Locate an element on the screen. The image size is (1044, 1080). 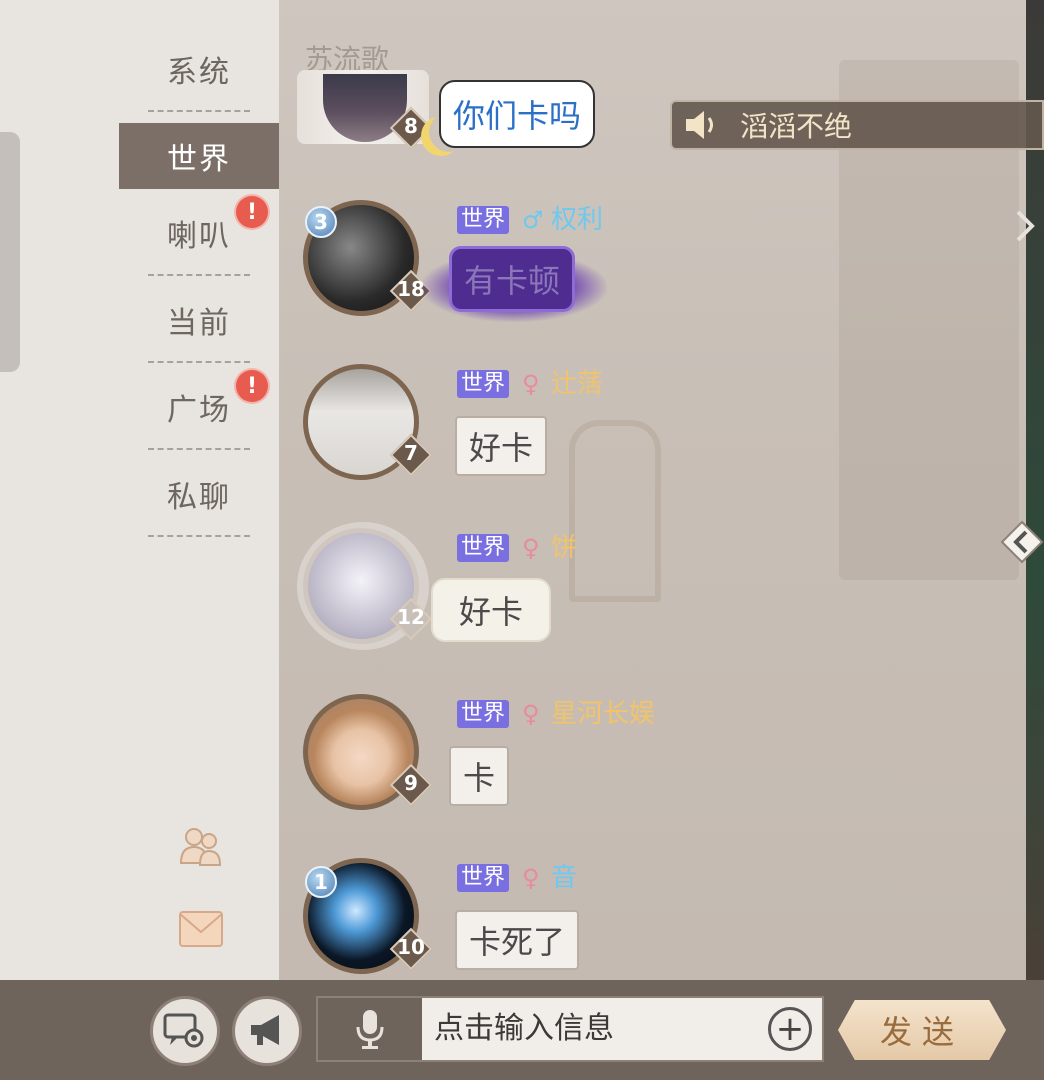
username: 权利 is located at coordinates (577, 220).